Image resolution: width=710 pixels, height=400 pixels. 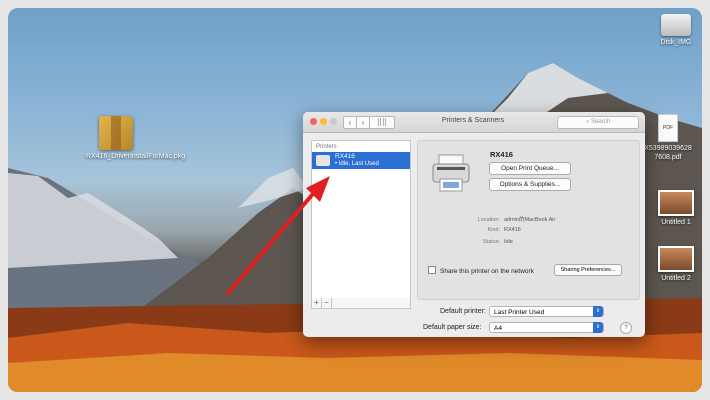 I want to click on share-printer-checkbox, so click(x=432, y=270).